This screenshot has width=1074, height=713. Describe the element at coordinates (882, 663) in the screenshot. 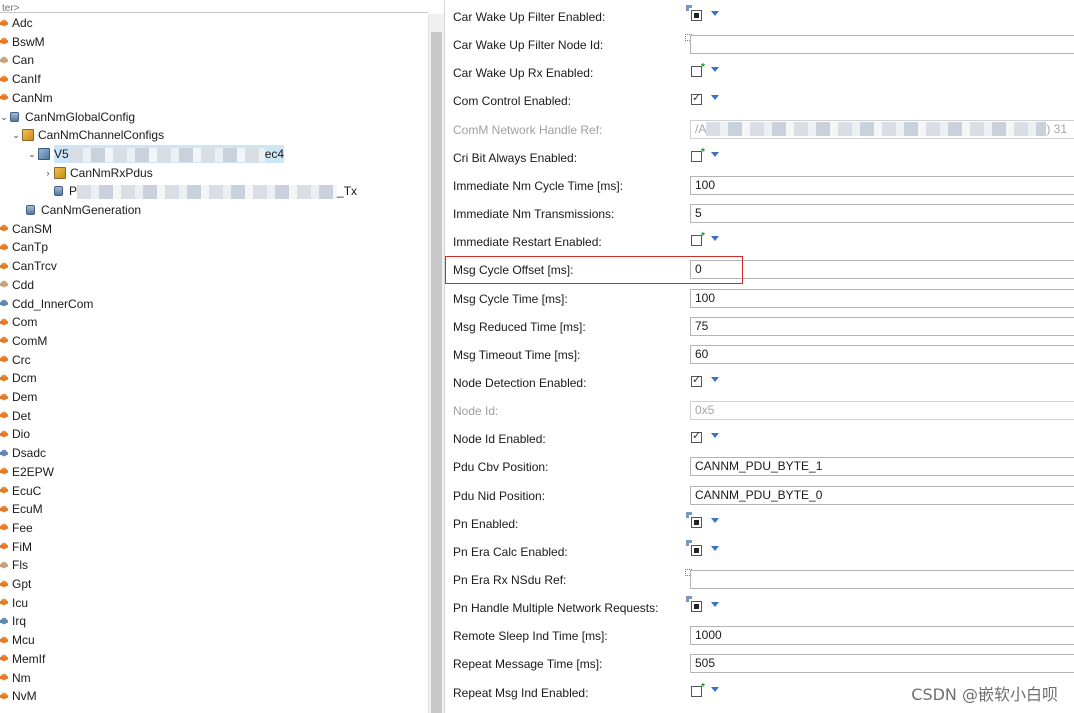

I see `property-value-field: 505` at that location.